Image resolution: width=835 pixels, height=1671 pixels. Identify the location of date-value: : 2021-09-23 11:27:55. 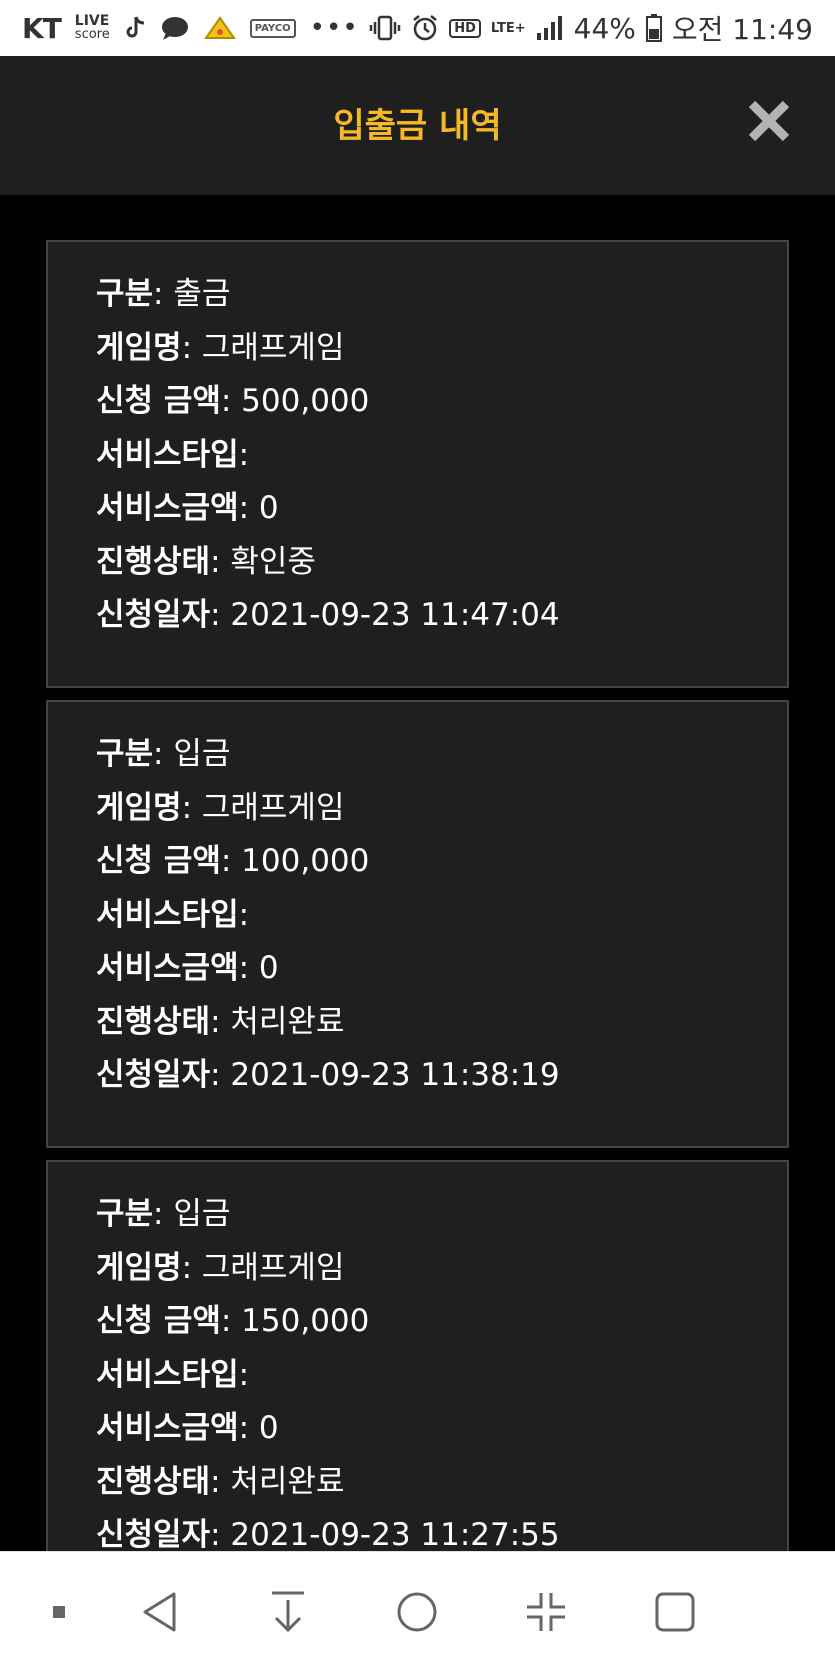
(385, 1535).